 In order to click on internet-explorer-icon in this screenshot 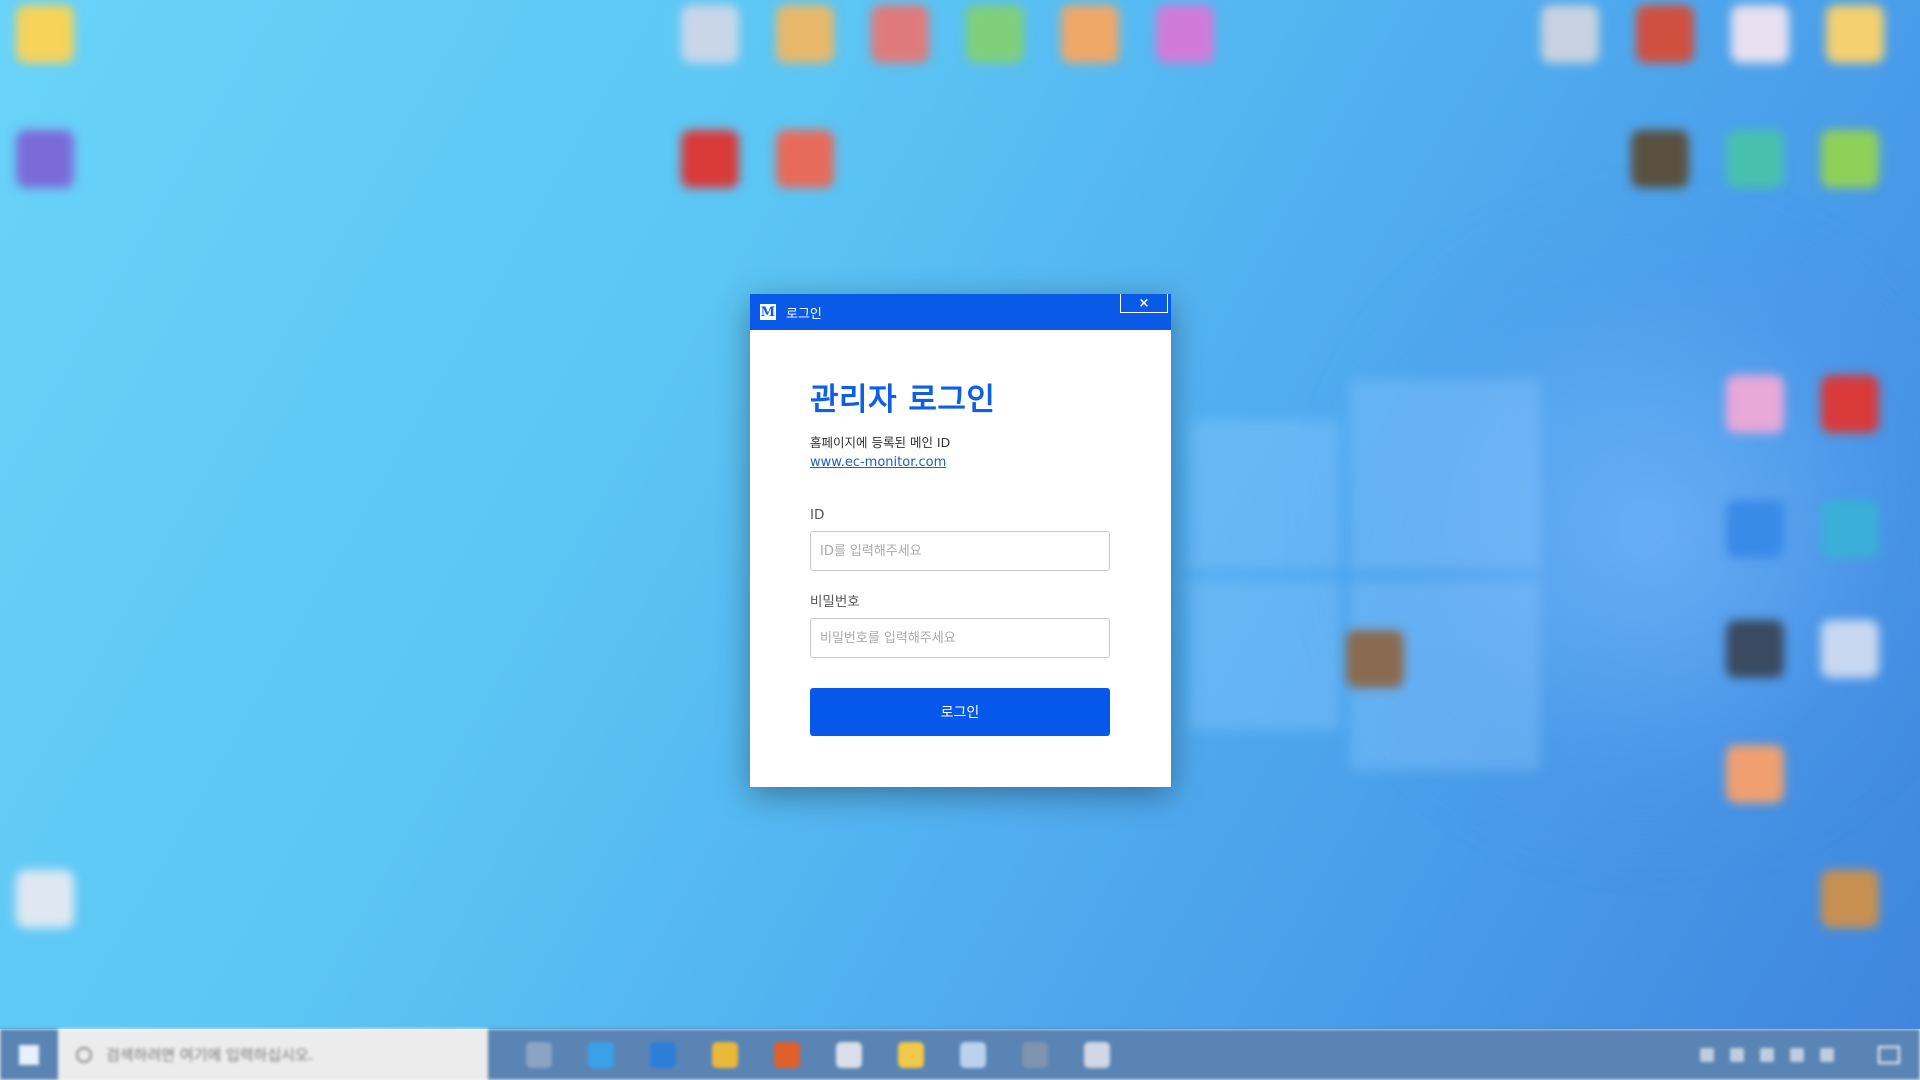, I will do `click(601, 1054)`.